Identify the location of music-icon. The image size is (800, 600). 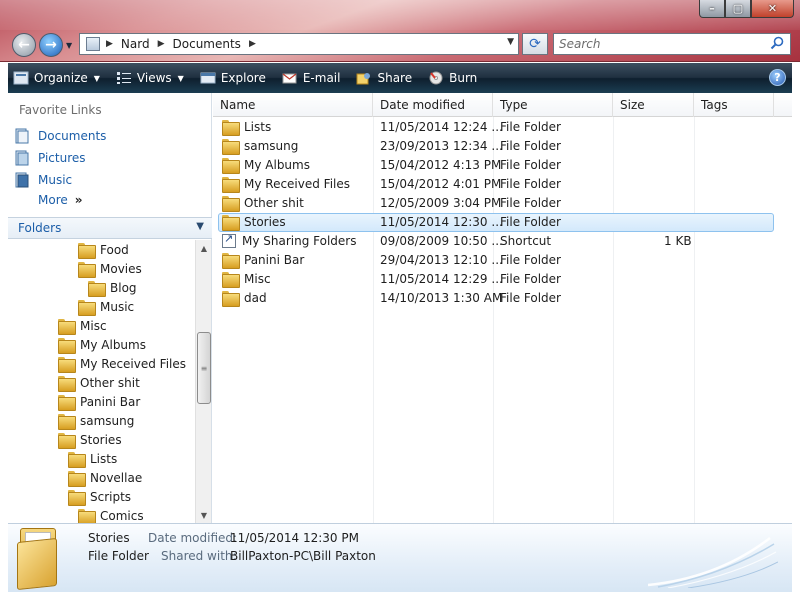
(22, 180).